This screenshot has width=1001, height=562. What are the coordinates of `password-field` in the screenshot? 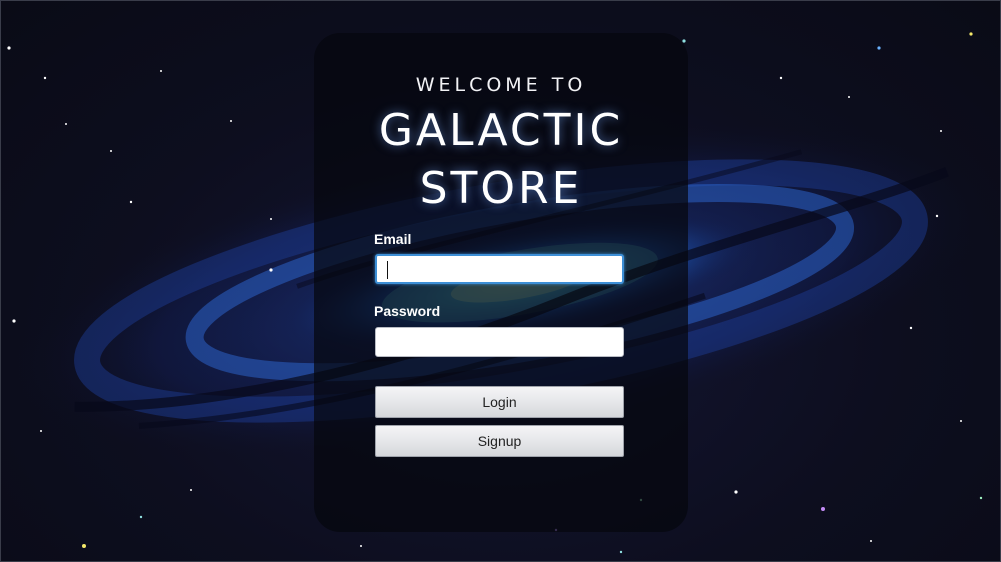 It's located at (499, 342).